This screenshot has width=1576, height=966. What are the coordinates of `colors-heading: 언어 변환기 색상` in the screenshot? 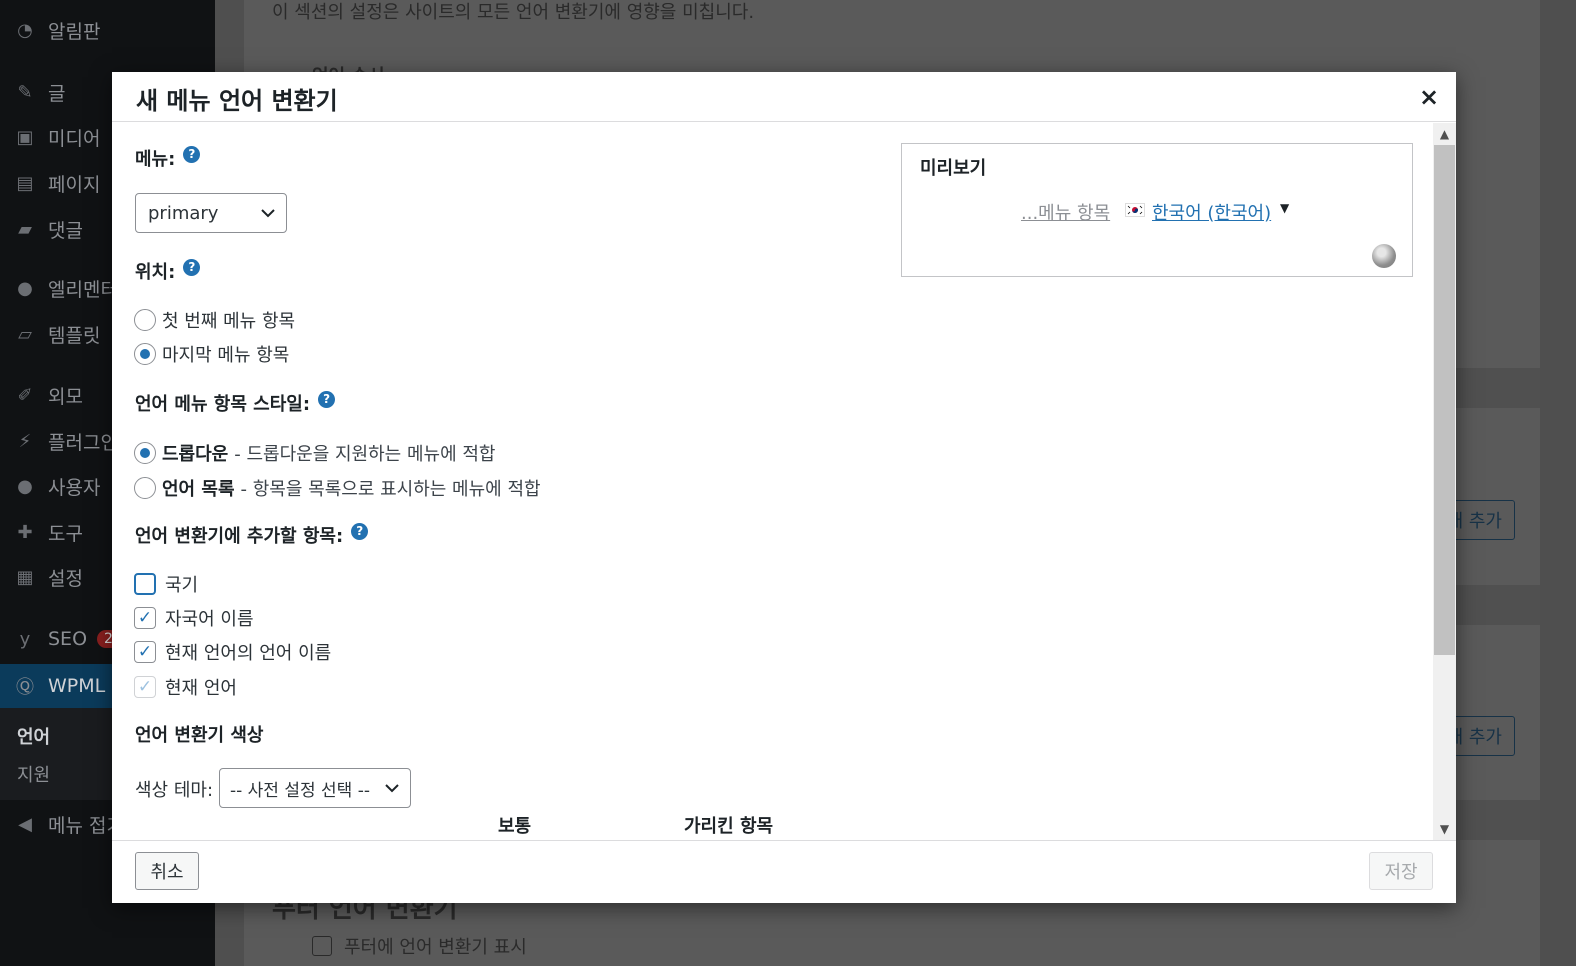 It's located at (199, 735).